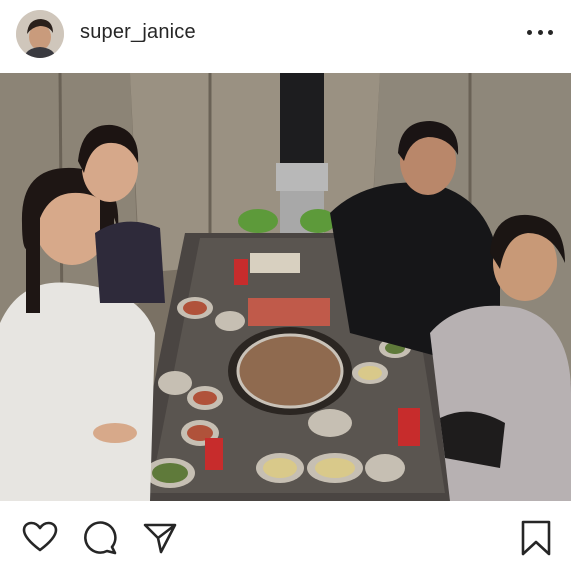  What do you see at coordinates (285, 35) in the screenshot?
I see `post-header: super_janice` at bounding box center [285, 35].